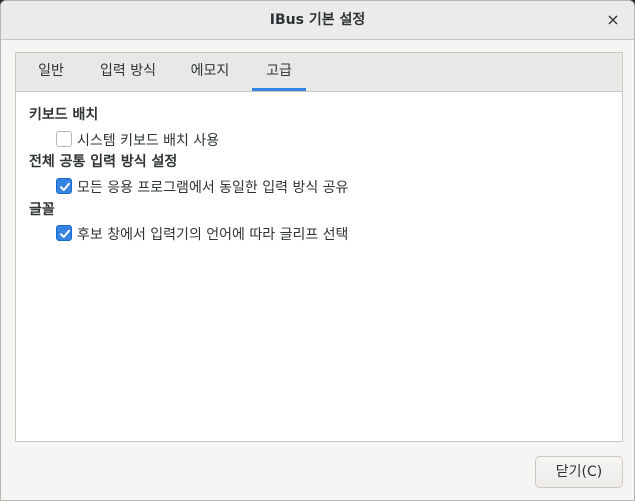 The height and width of the screenshot is (501, 635). Describe the element at coordinates (103, 162) in the screenshot. I see `section-title-global-input-method: 전체 공통 입력 방식 설정` at that location.